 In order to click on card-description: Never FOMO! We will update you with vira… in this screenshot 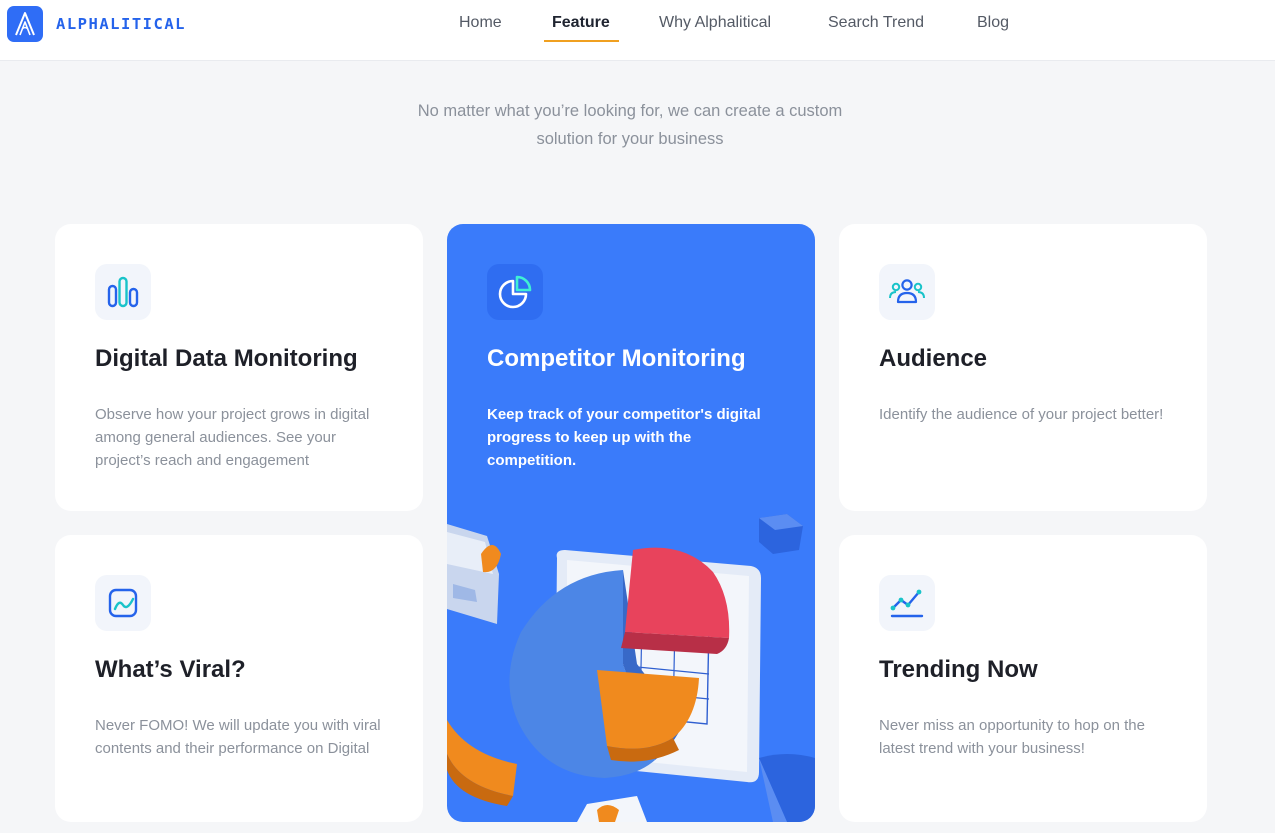, I will do `click(238, 737)`.